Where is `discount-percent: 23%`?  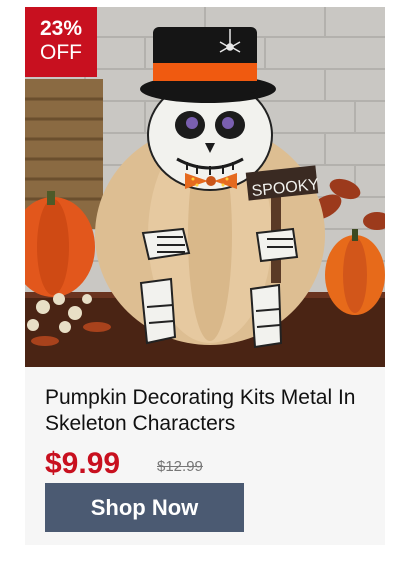 discount-percent: 23% is located at coordinates (61, 28).